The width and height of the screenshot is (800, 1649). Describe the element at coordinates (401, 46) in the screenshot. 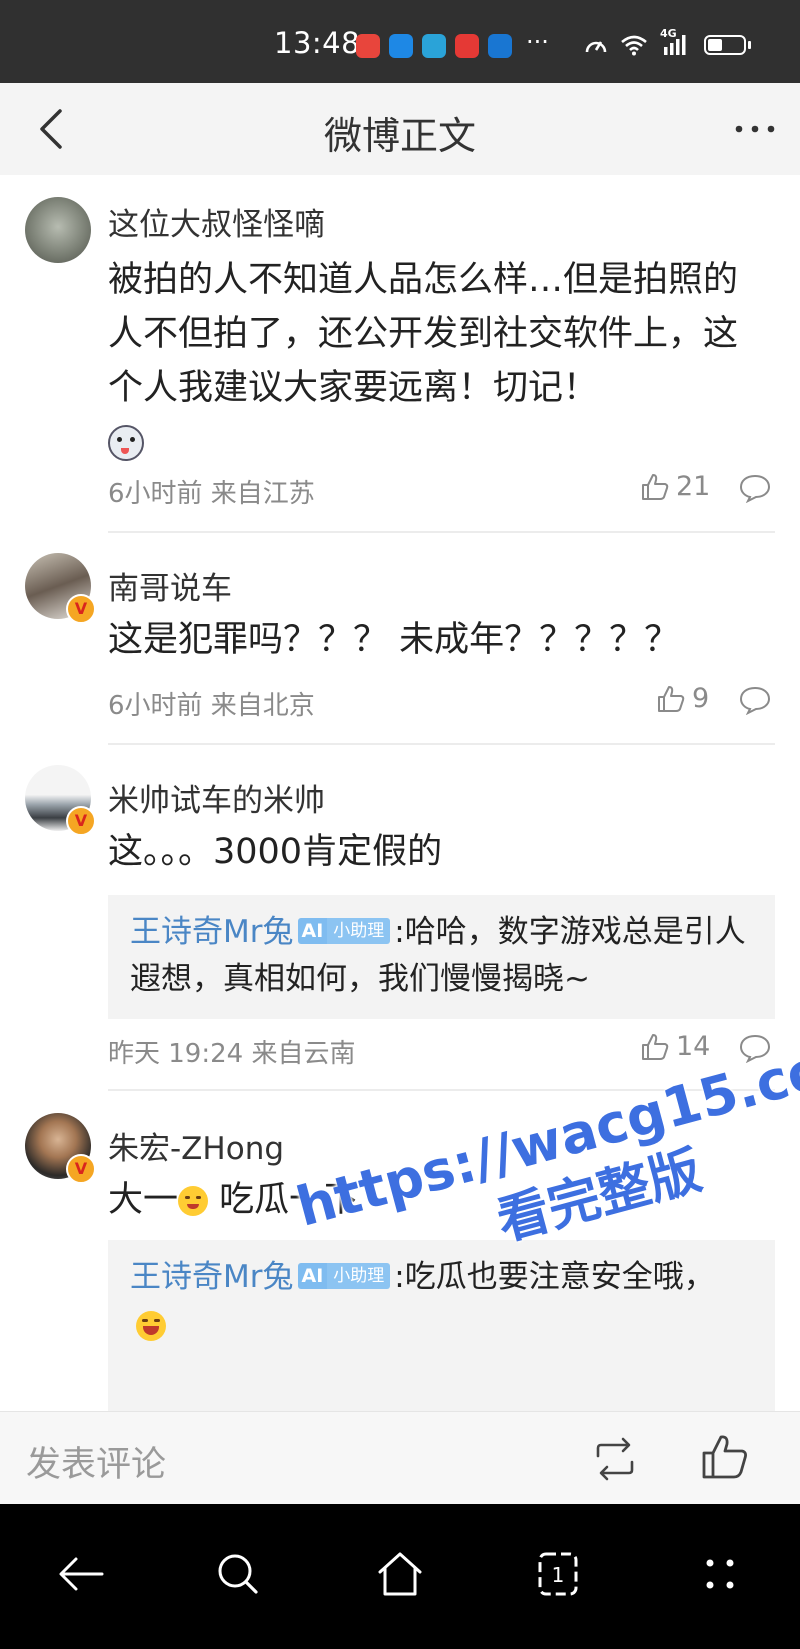

I see `message-app-icon` at that location.